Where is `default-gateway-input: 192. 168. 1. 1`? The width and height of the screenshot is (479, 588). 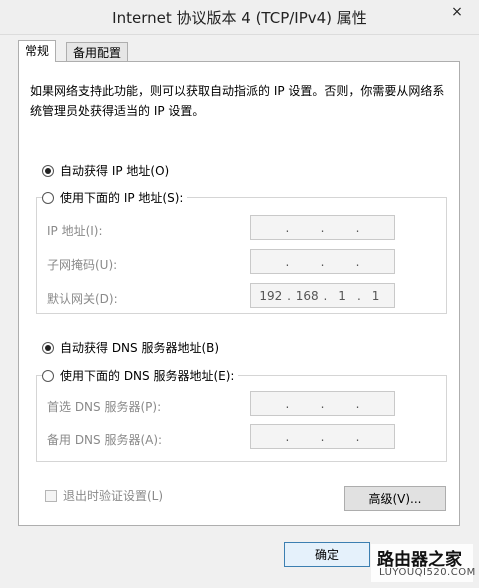
default-gateway-input: 192. 168. 1. 1 is located at coordinates (322, 295).